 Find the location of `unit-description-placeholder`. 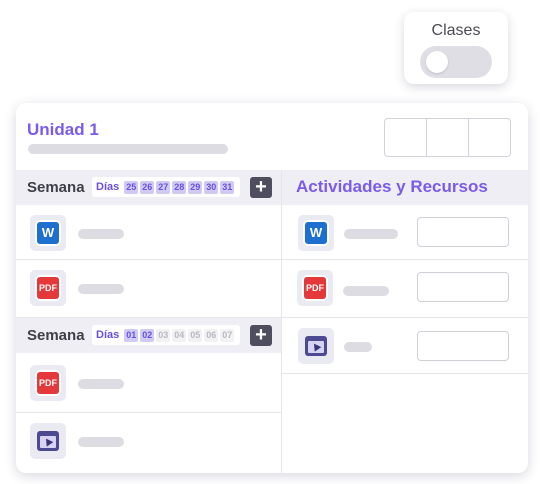

unit-description-placeholder is located at coordinates (128, 149).